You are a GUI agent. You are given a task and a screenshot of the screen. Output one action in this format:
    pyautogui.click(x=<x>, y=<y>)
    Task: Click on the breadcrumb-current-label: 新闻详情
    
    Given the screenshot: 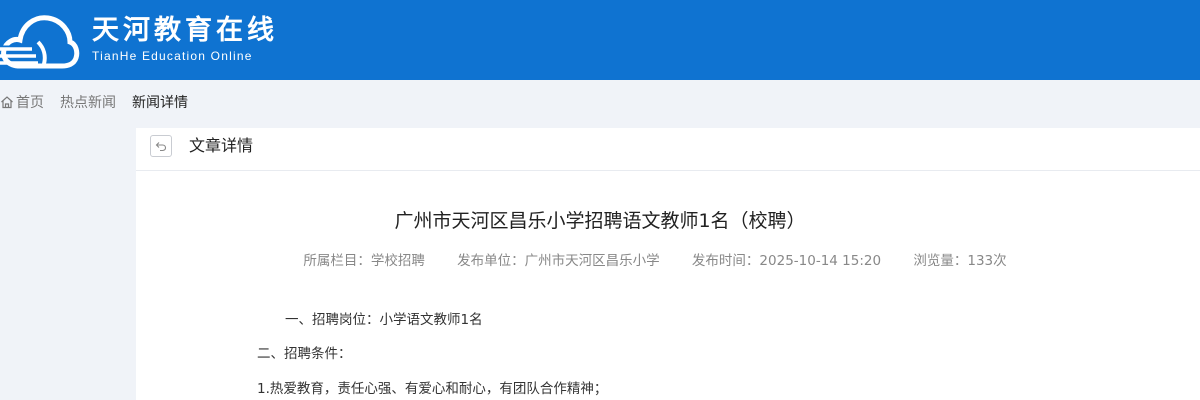 What is the action you would take?
    pyautogui.click(x=160, y=103)
    